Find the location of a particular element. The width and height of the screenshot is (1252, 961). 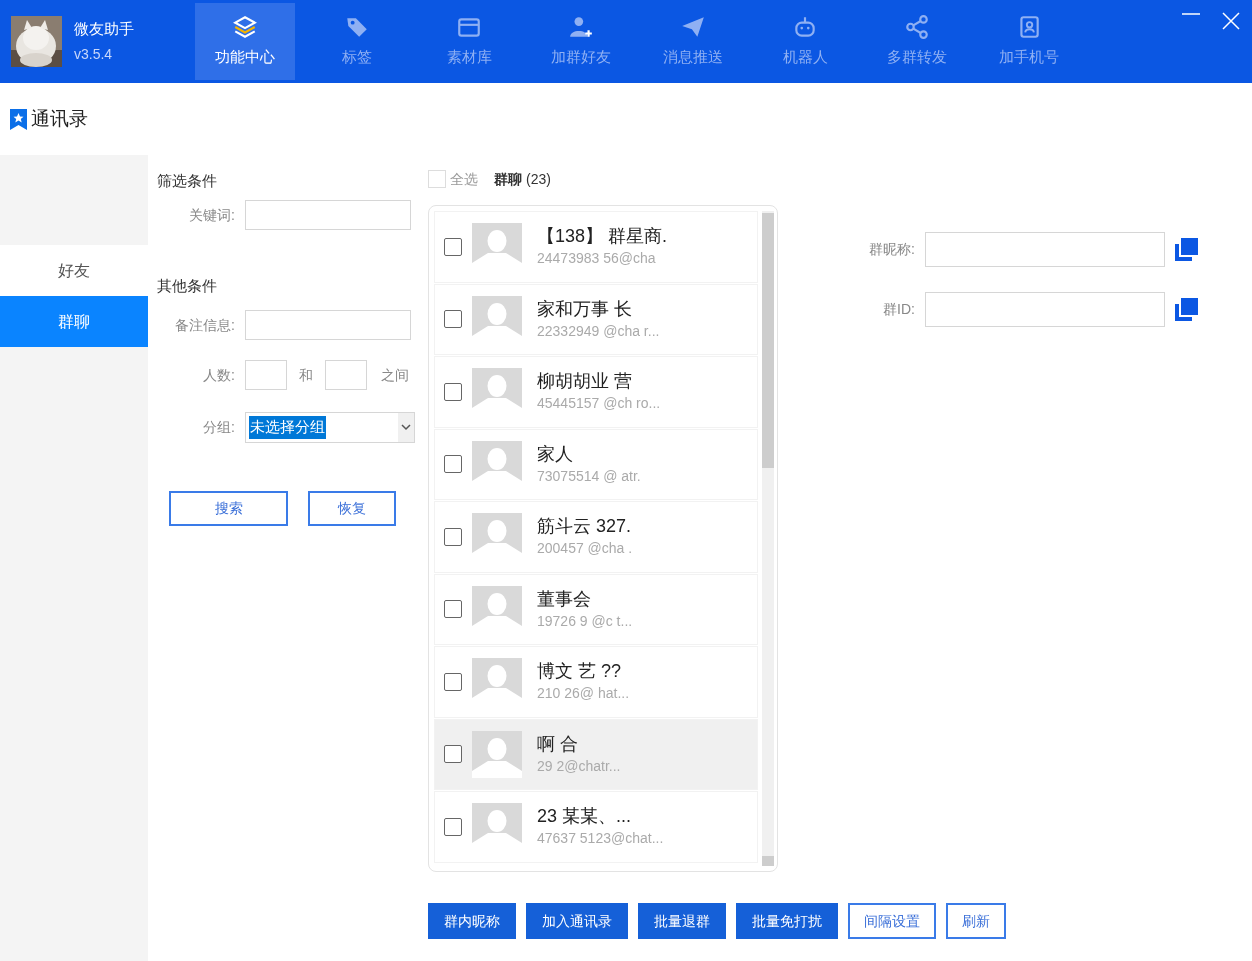

group-name: 家人 is located at coordinates (555, 454).